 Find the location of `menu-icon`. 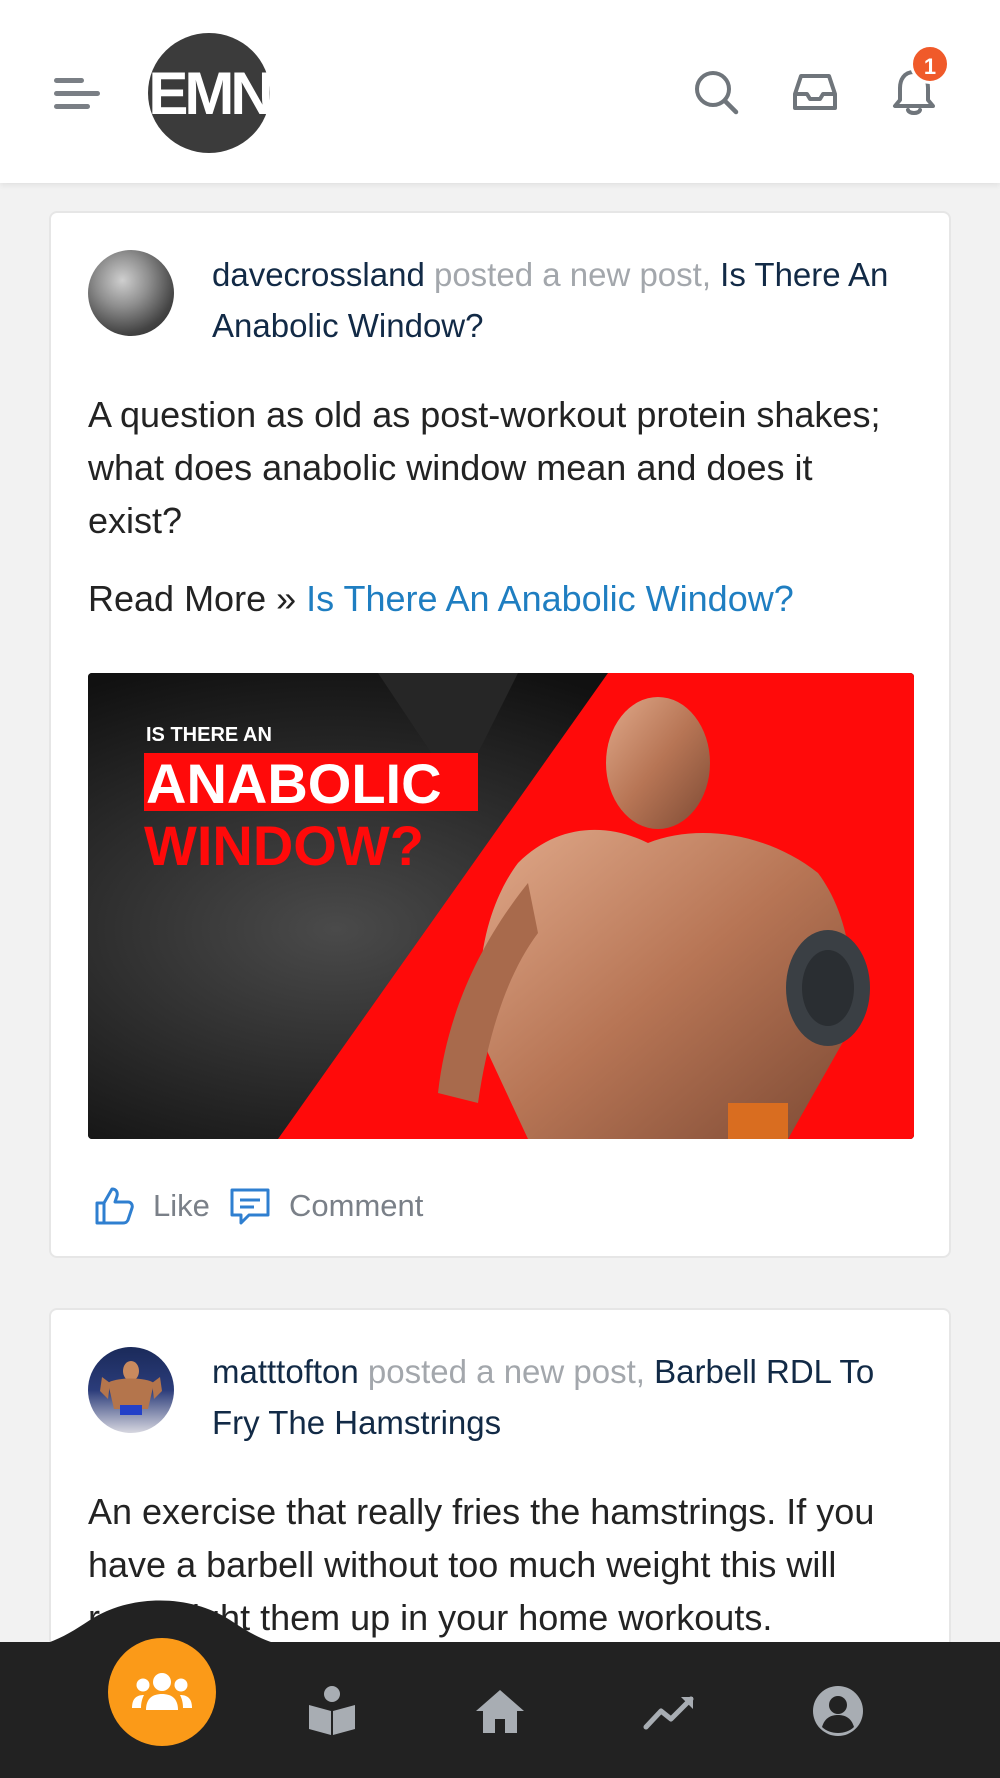

menu-icon is located at coordinates (77, 97).